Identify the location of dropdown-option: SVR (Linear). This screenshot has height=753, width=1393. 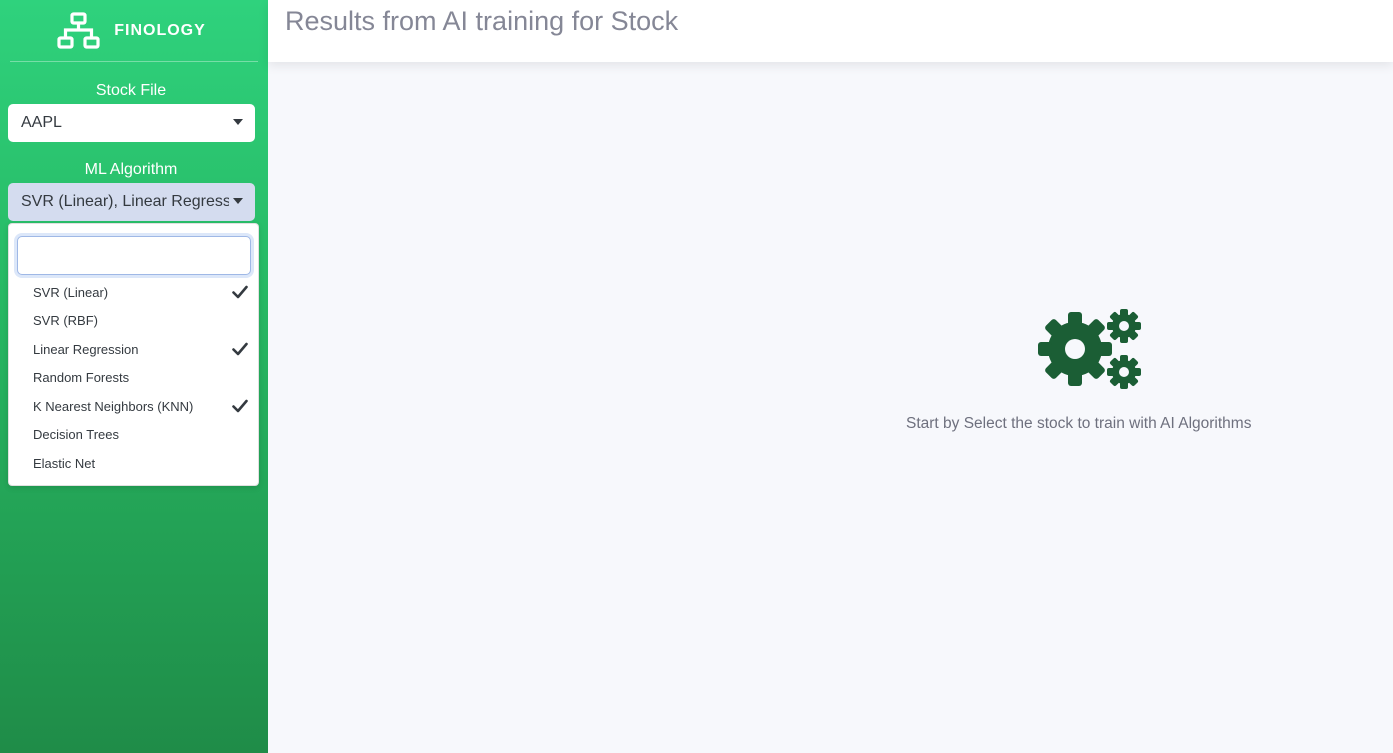
(133, 292).